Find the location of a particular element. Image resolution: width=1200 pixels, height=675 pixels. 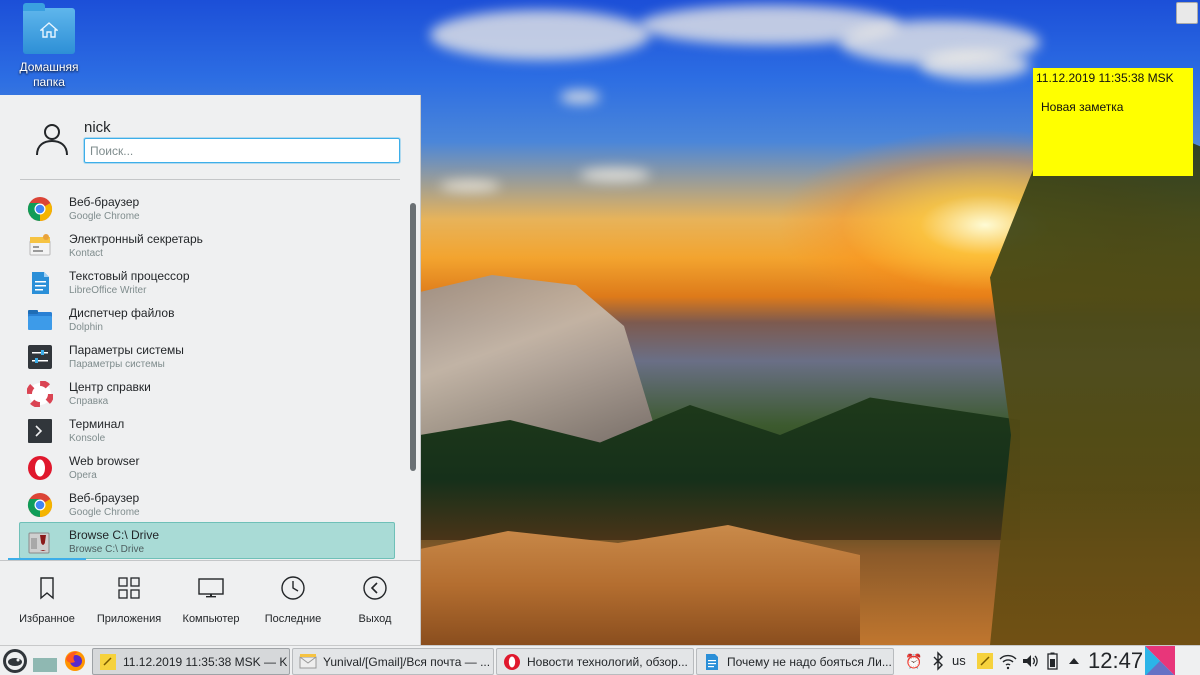

app-subtitle: Dolphin is located at coordinates (86, 327).